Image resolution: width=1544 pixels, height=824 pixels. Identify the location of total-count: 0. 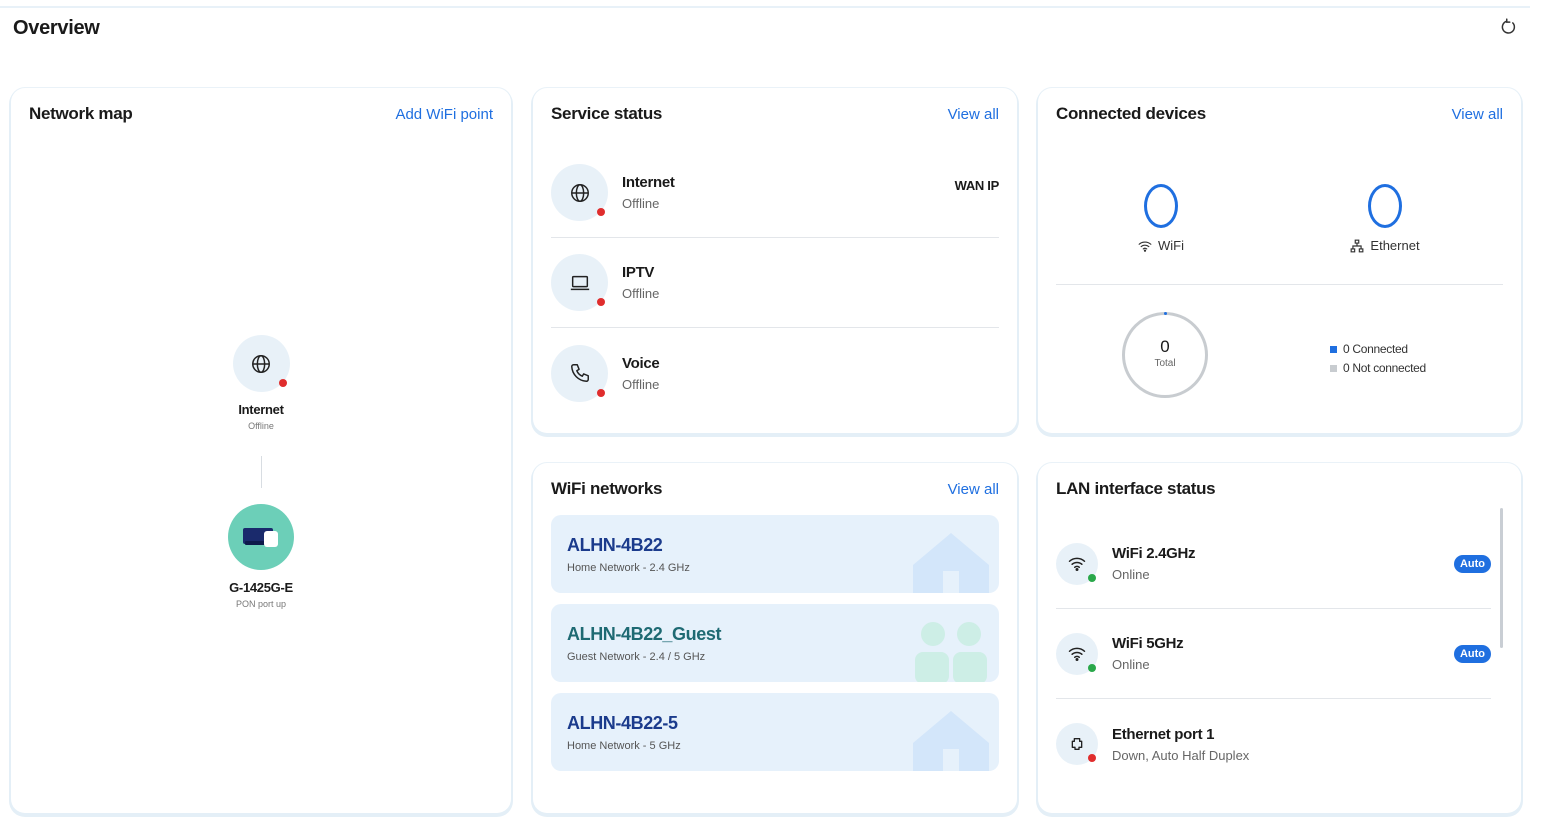
(1165, 346).